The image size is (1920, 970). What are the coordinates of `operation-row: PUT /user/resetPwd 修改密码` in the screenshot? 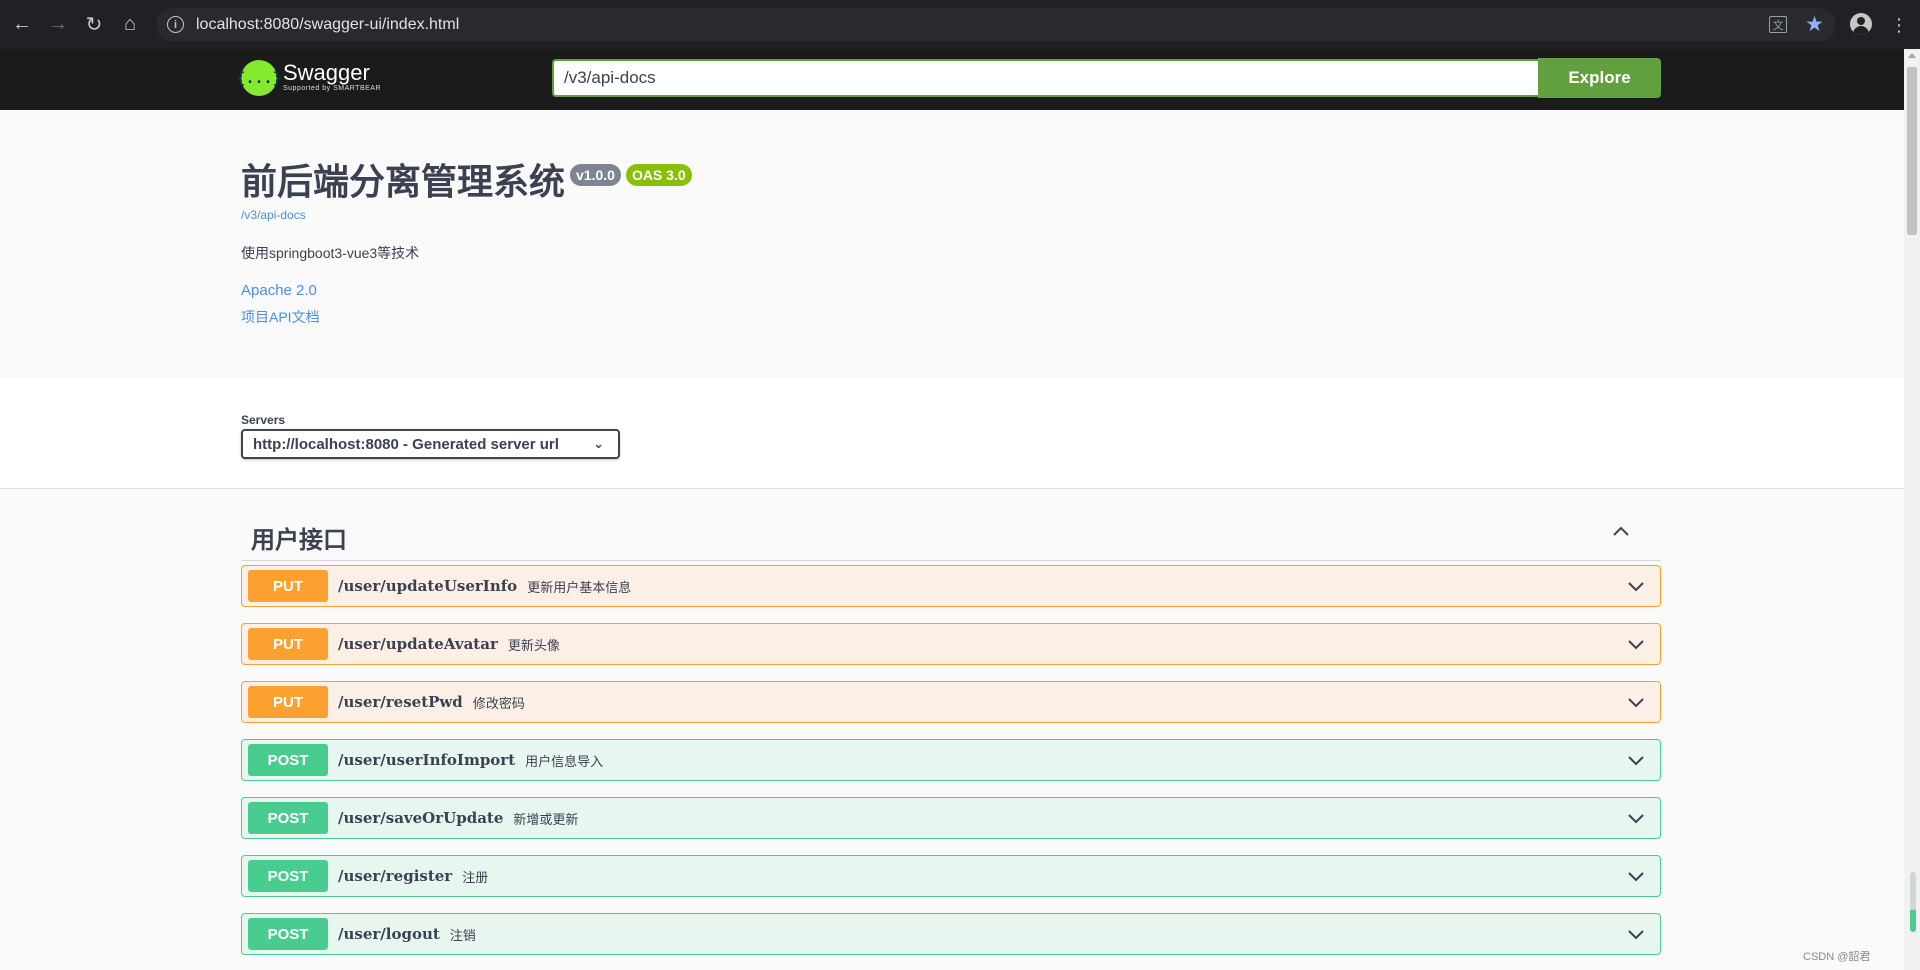 It's located at (951, 702).